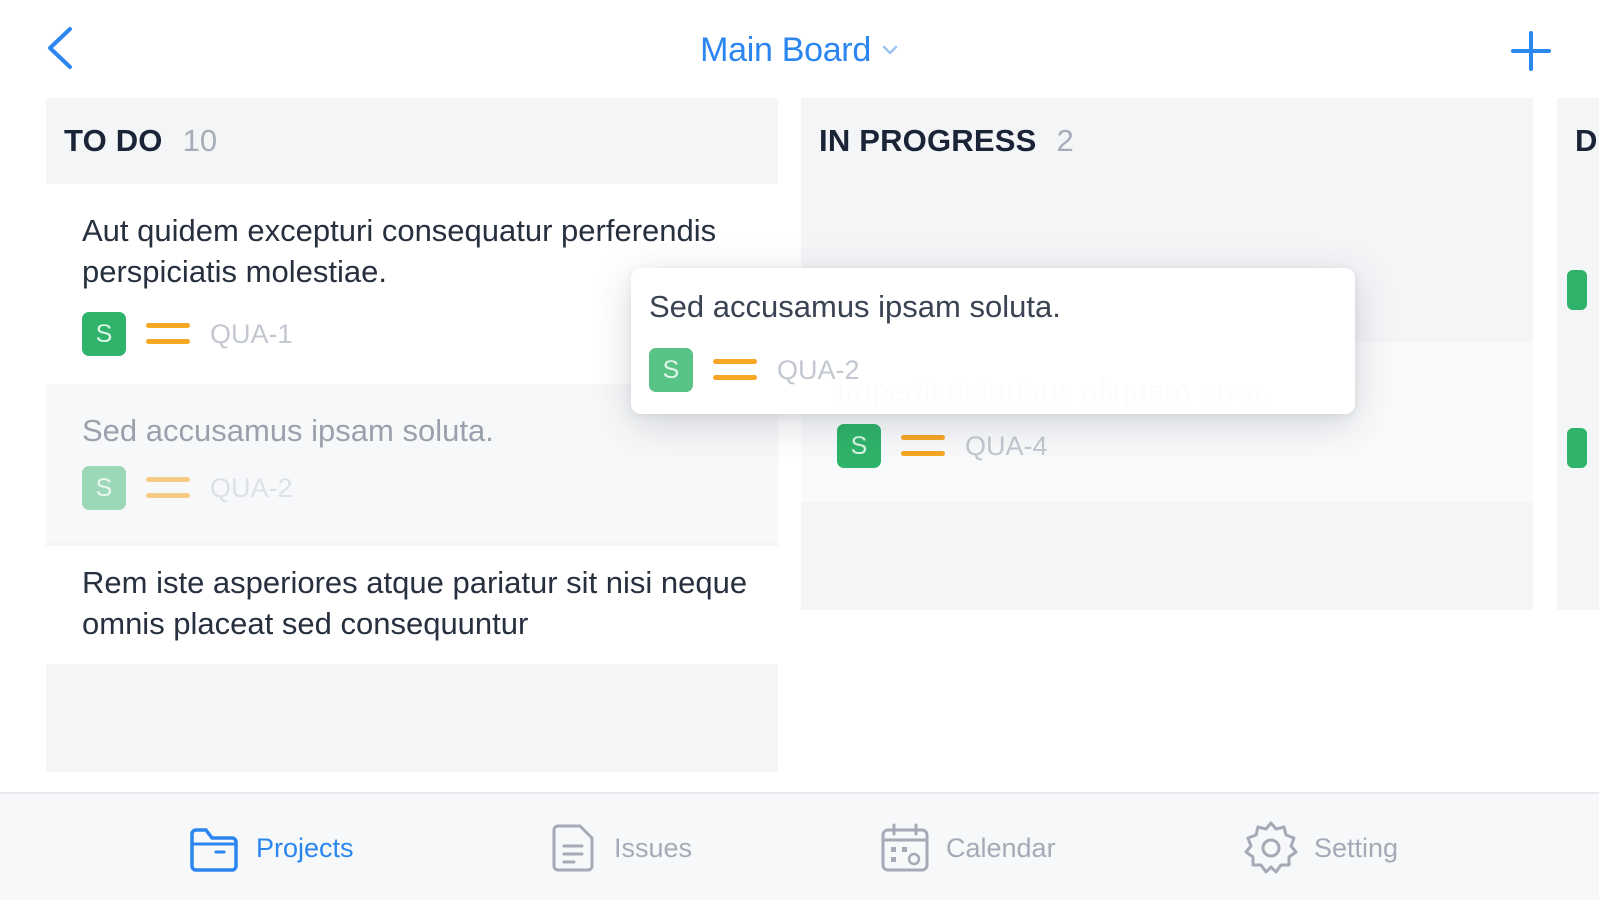 This screenshot has width=1599, height=900. What do you see at coordinates (412, 141) in the screenshot?
I see `column-header: TO DO 10` at bounding box center [412, 141].